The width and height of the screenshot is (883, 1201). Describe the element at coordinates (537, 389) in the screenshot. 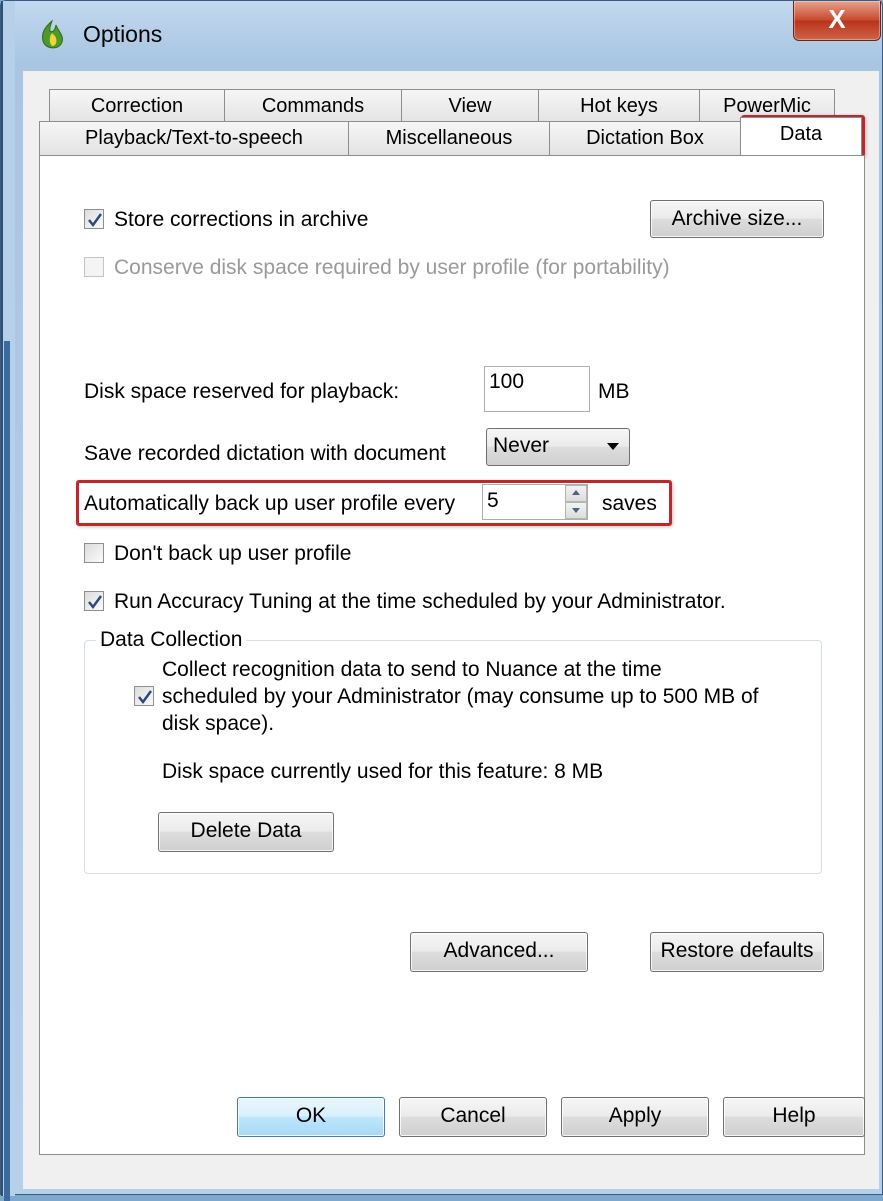

I see `playback-space-input: 100` at that location.